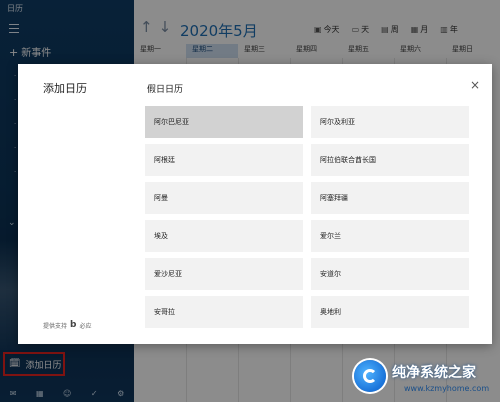  Describe the element at coordinates (224, 274) in the screenshot. I see `holiday-item: 爱沙尼亚` at that location.